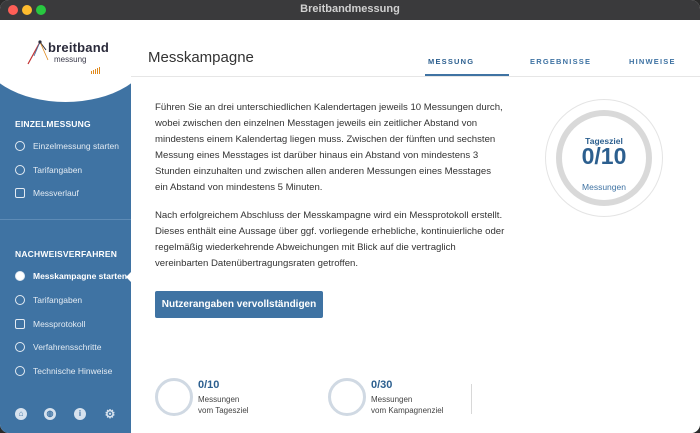 This screenshot has width=700, height=433. Describe the element at coordinates (560, 61) in the screenshot. I see `tab-ergebnisse: ERGEBNISSE` at that location.